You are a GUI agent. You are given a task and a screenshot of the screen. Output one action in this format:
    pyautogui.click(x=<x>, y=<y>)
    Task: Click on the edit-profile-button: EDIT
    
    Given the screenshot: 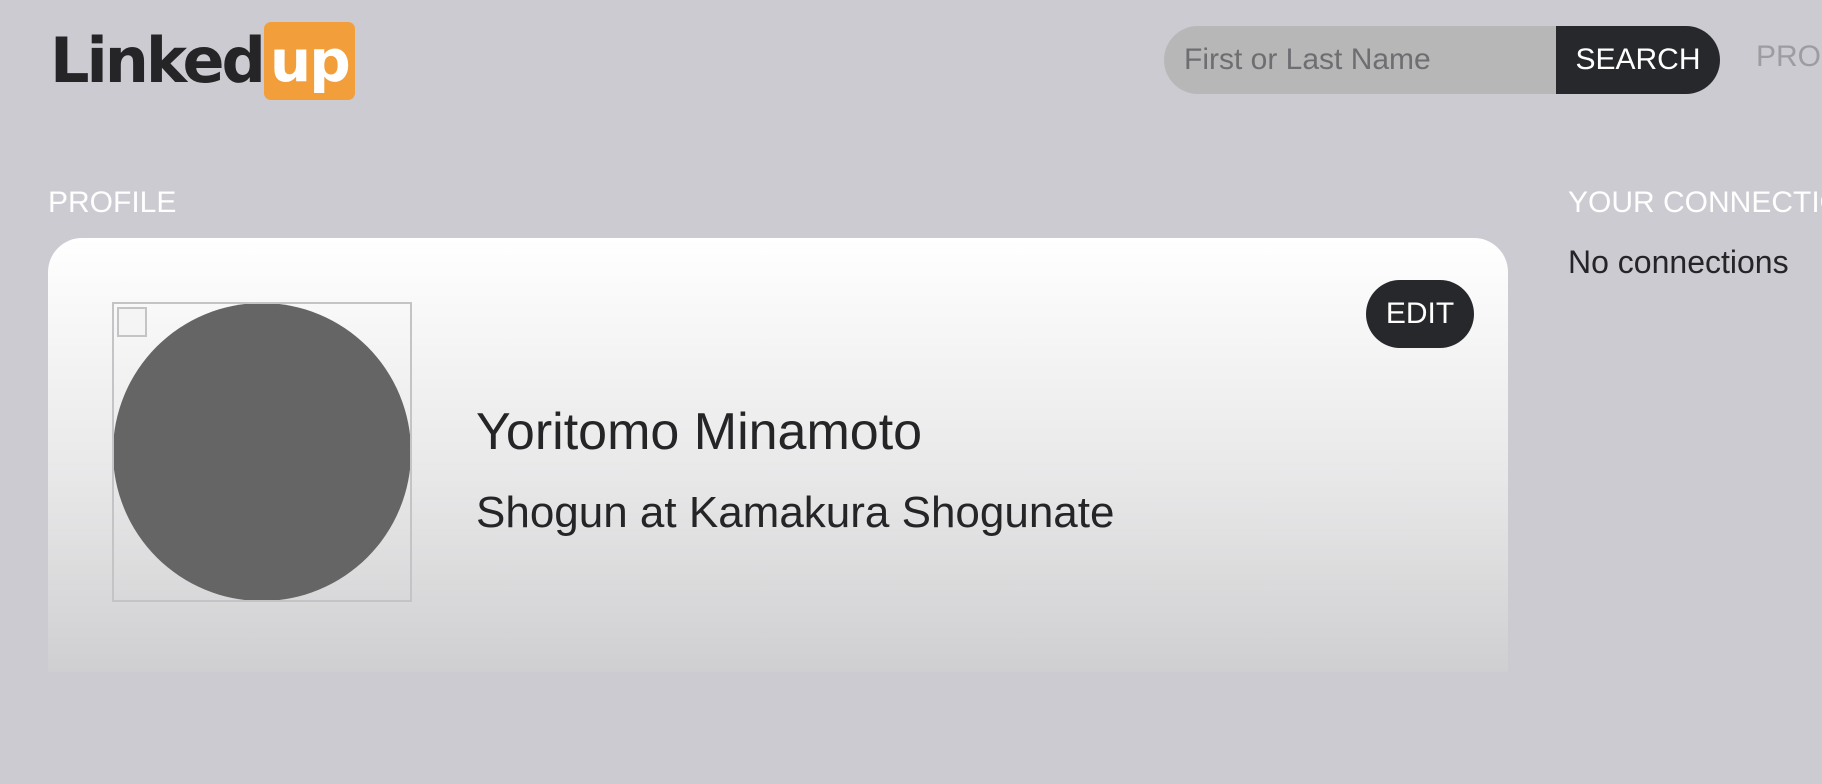 What is the action you would take?
    pyautogui.click(x=1420, y=314)
    